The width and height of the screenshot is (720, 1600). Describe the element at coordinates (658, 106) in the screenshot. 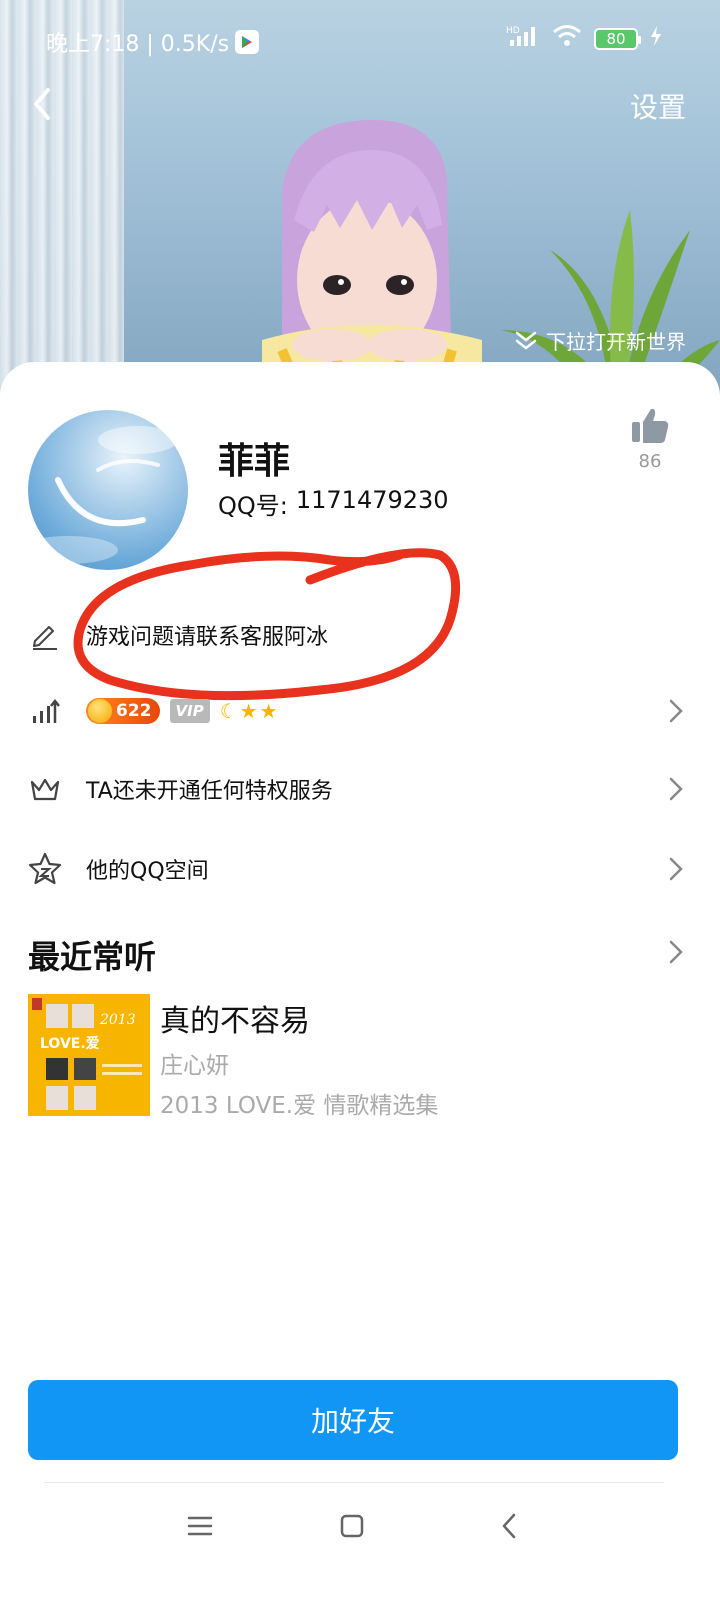

I see `settings-button: 设置` at that location.